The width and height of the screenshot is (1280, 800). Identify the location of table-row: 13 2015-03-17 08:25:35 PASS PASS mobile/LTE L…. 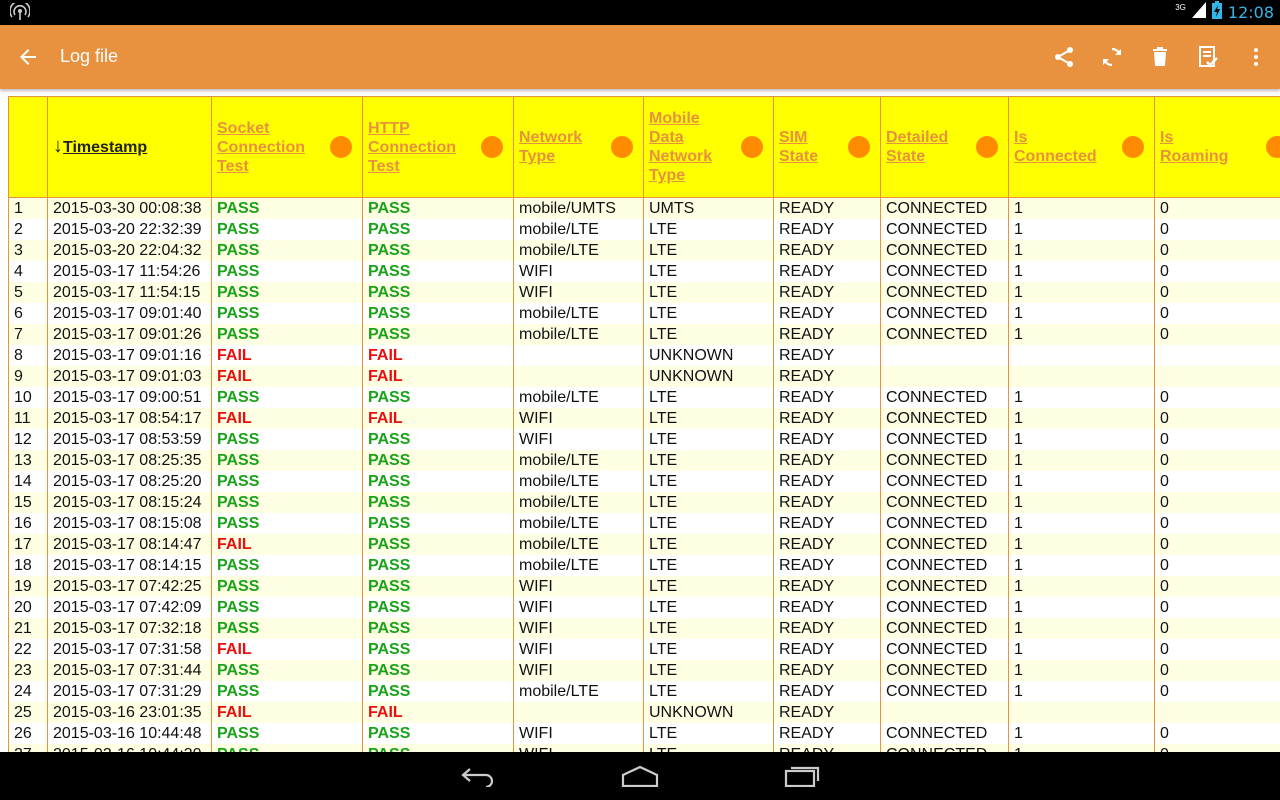
(644, 460).